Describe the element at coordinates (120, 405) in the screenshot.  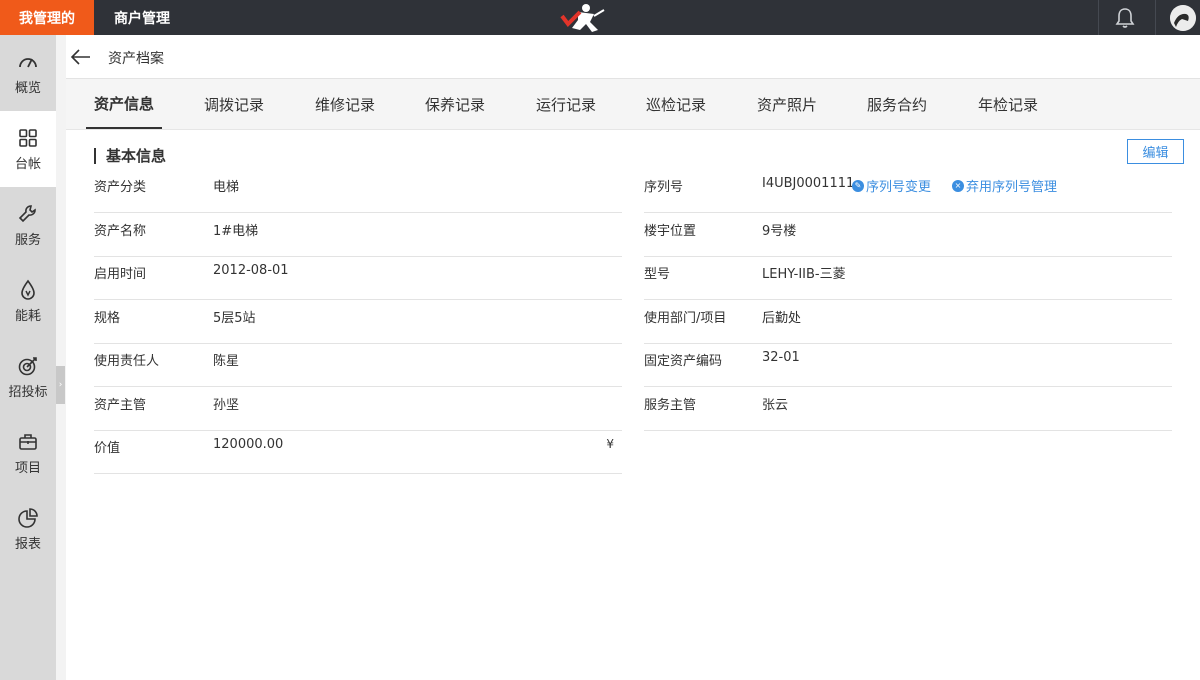
I see `field-label: 资产主管` at that location.